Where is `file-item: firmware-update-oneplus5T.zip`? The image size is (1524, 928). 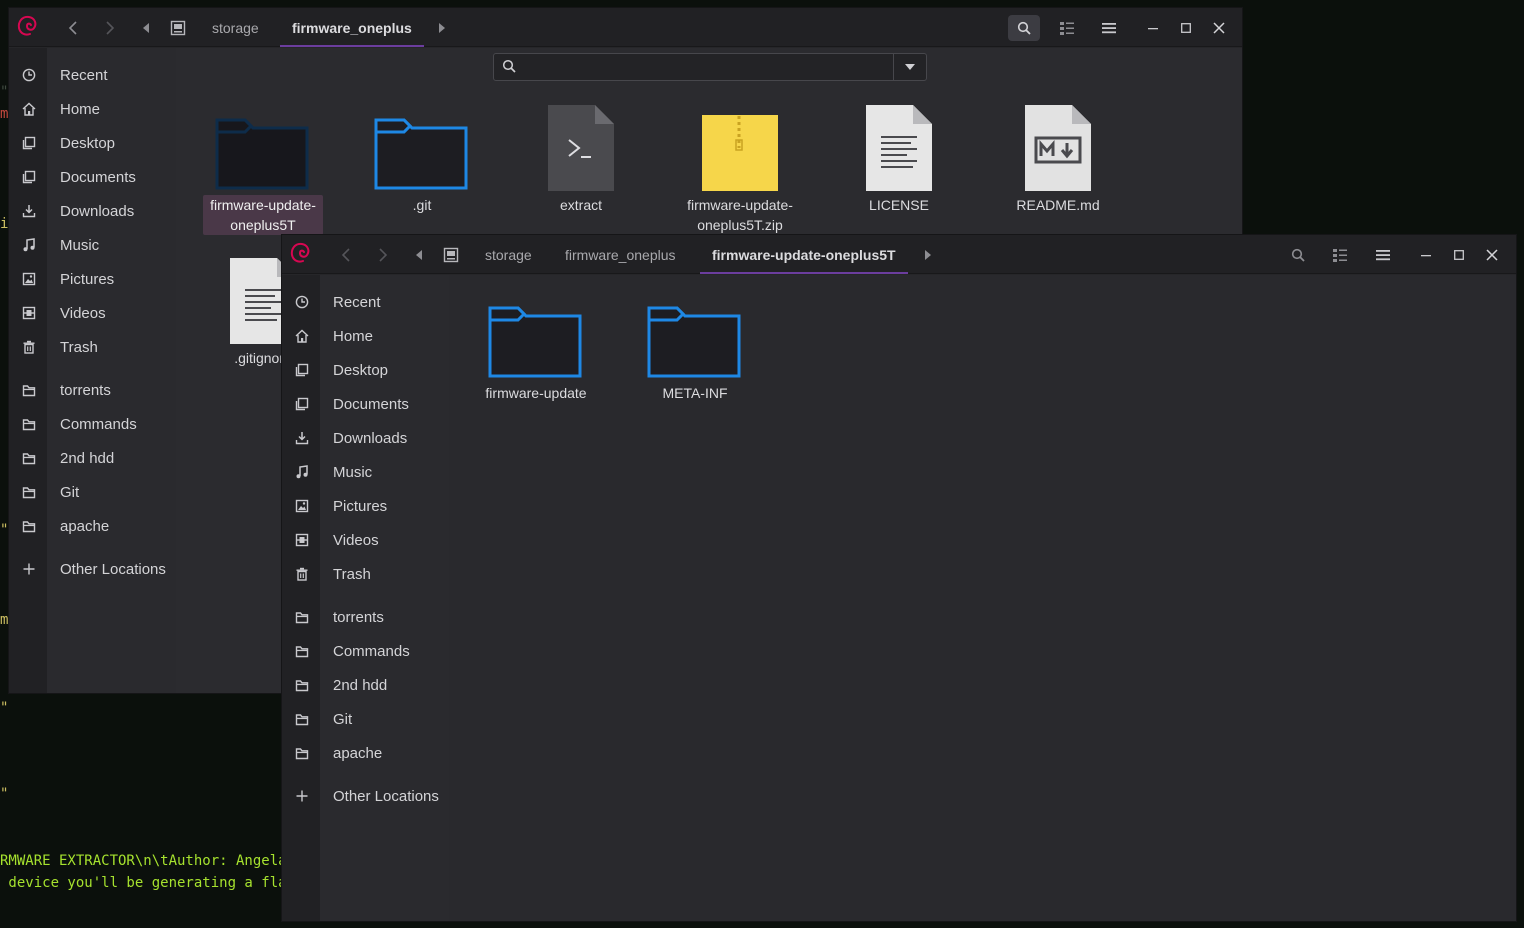
file-item: firmware-update-oneplus5T.zip is located at coordinates (740, 170).